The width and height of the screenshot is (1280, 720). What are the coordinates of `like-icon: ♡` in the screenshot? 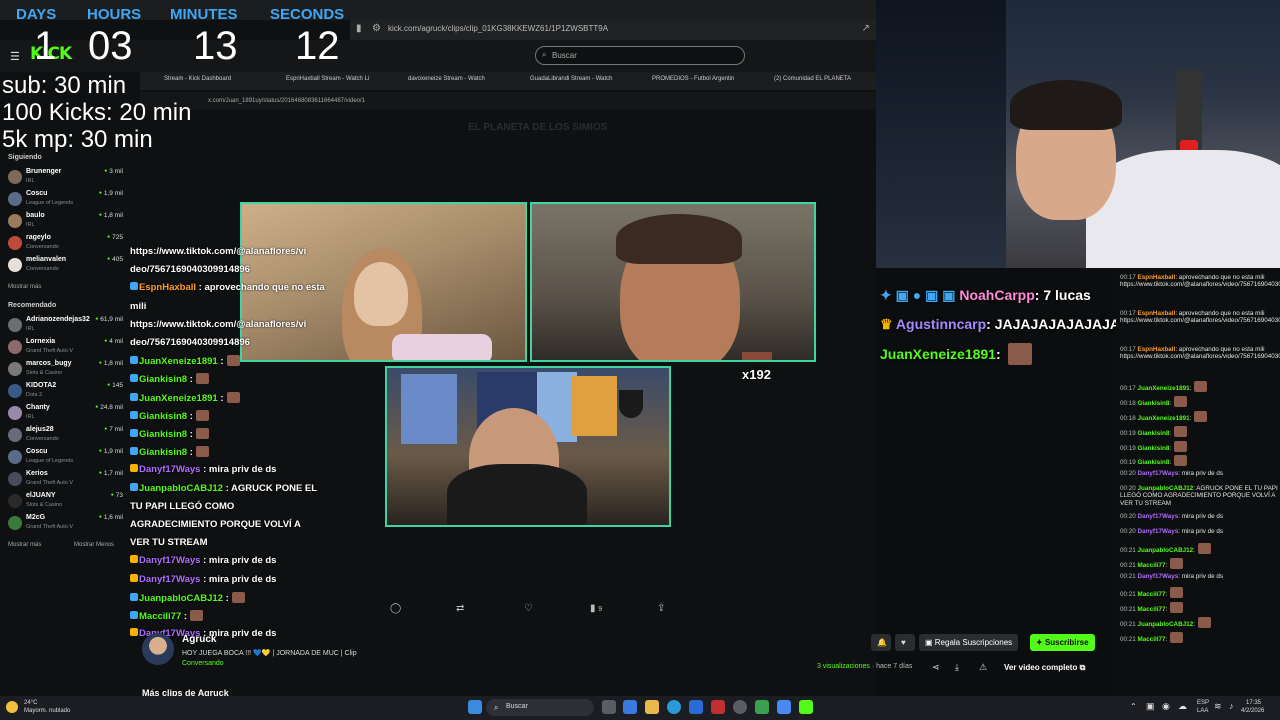 It's located at (528, 608).